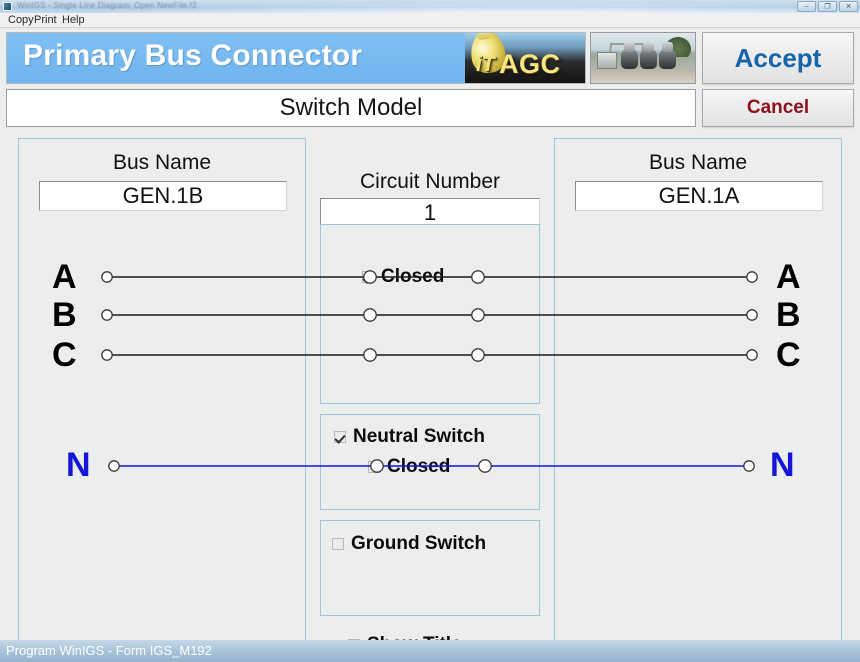 The image size is (860, 662). I want to click on neutral-closed-checkbox, so click(374, 467).